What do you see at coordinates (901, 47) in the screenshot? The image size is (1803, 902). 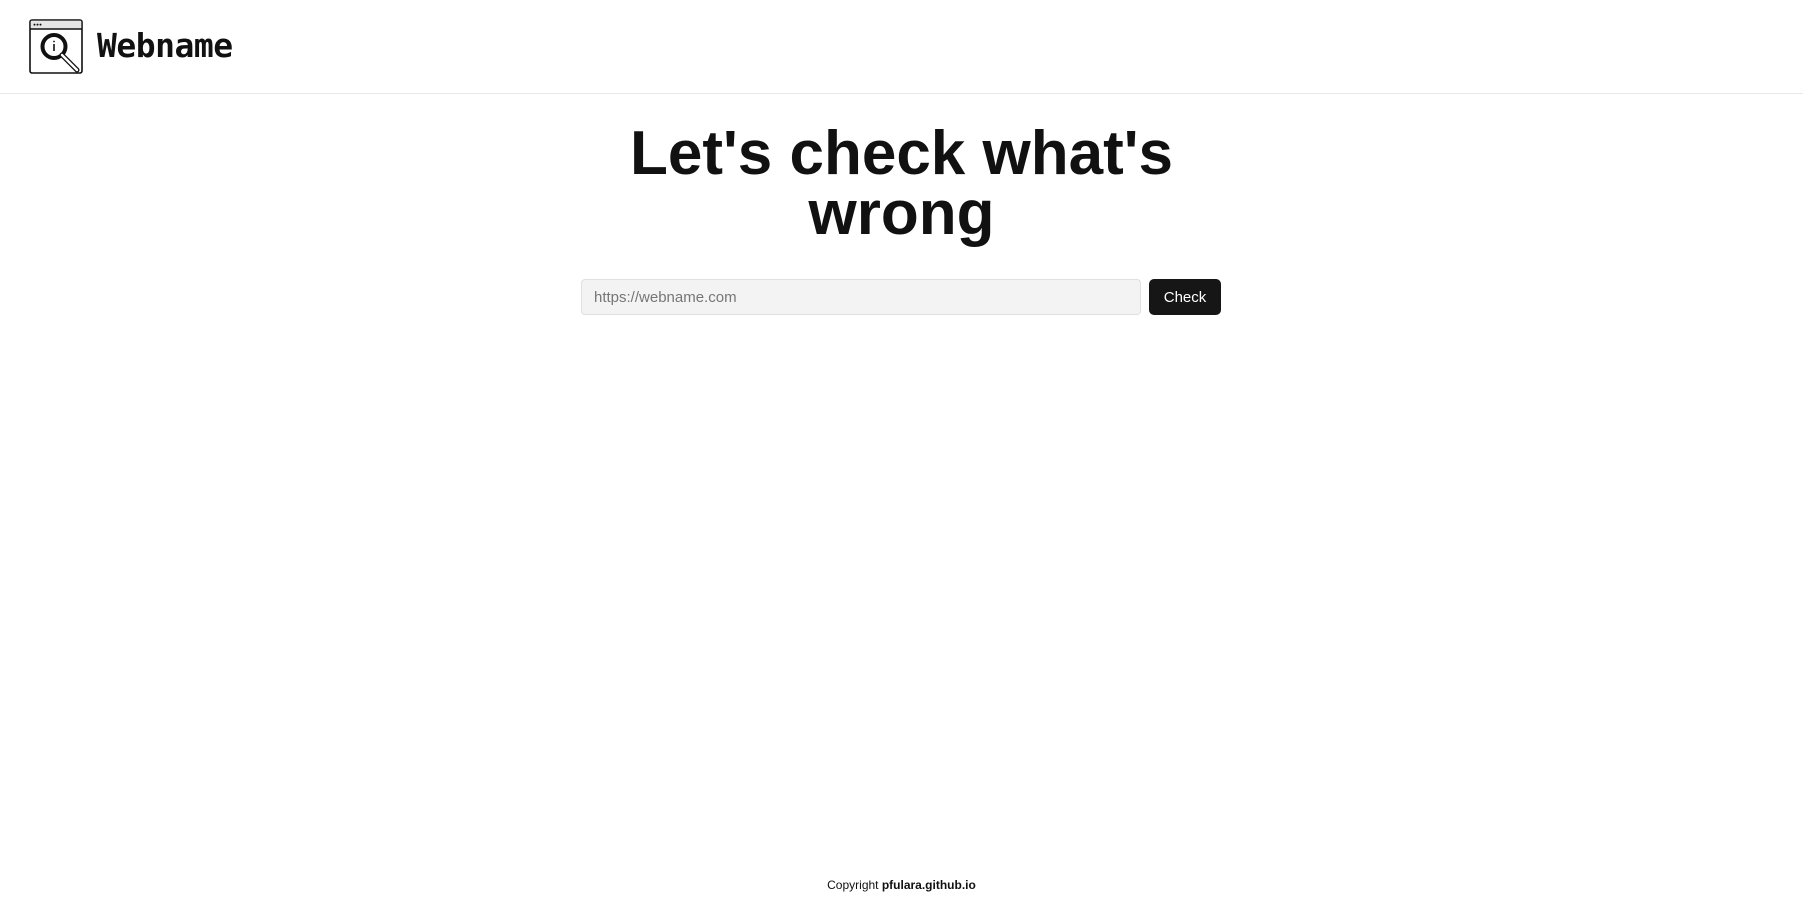 I see `site-header: Webname` at bounding box center [901, 47].